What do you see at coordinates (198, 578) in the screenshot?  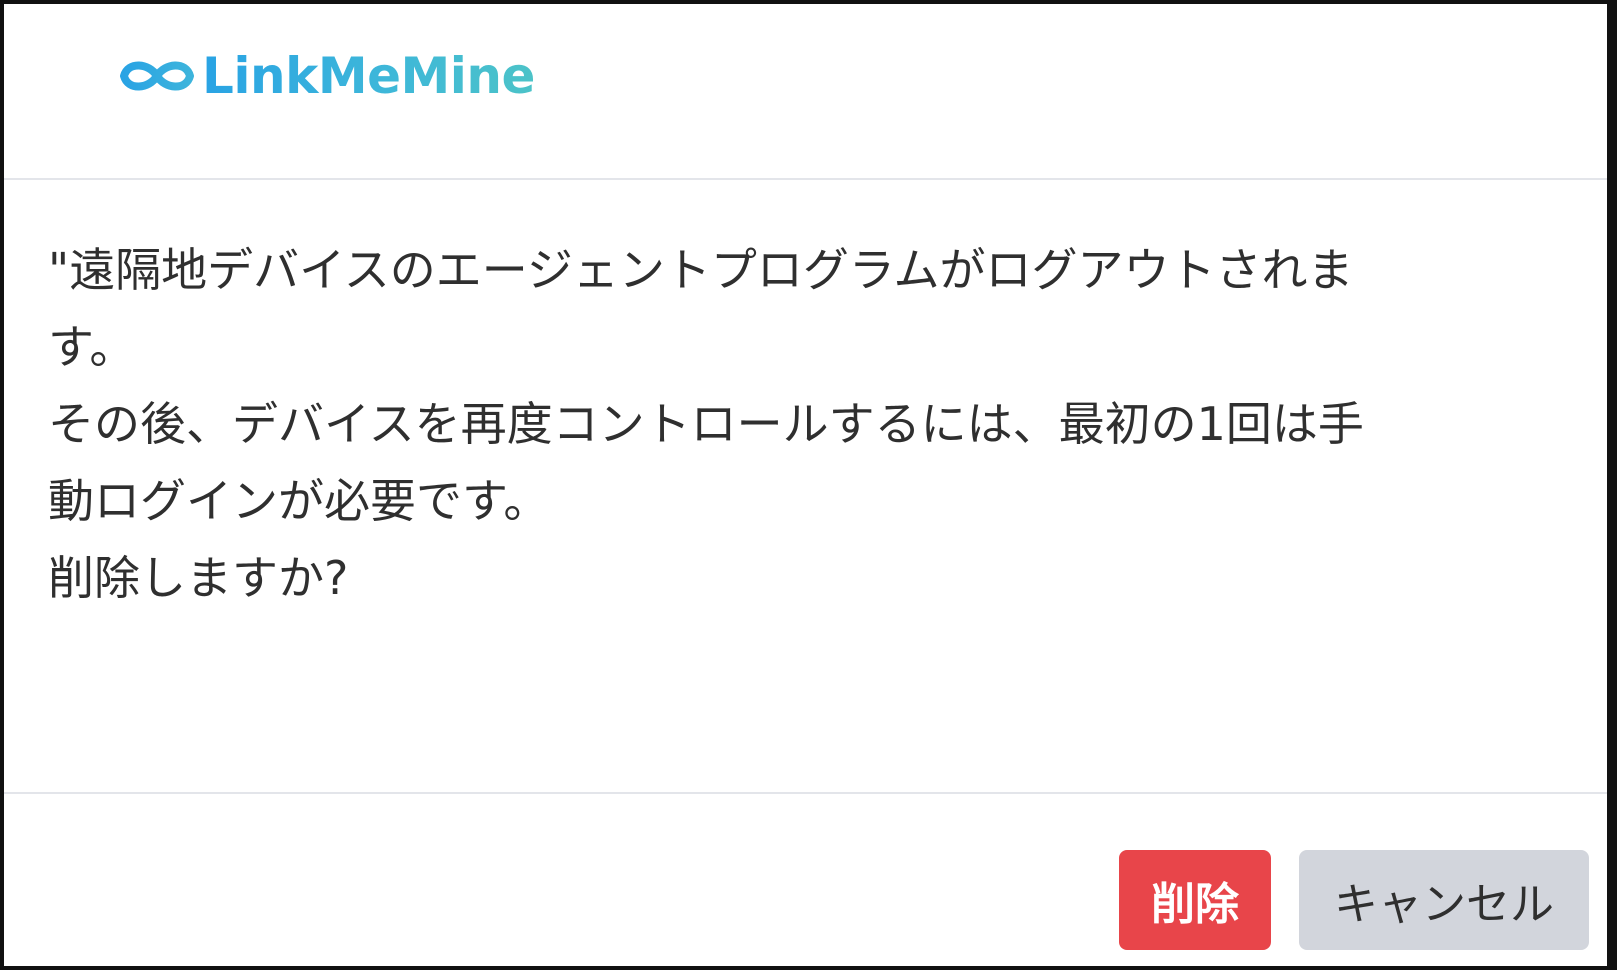 I see `message-line: 削除しますか?` at bounding box center [198, 578].